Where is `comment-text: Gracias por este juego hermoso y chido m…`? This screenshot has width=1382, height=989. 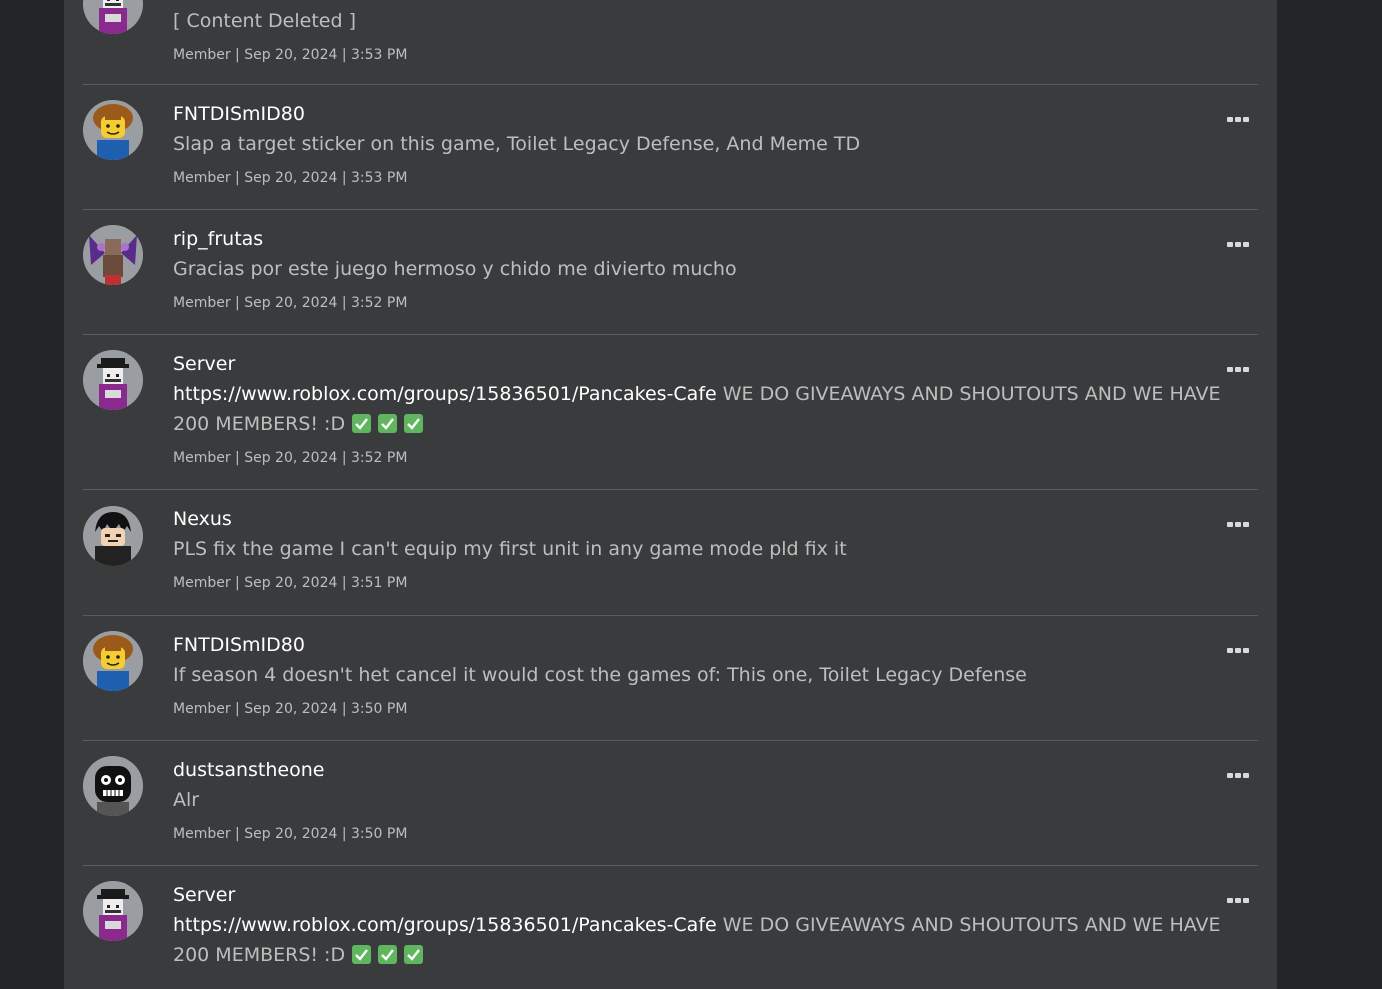 comment-text: Gracias por este juego hermoso y chido m… is located at coordinates (455, 269).